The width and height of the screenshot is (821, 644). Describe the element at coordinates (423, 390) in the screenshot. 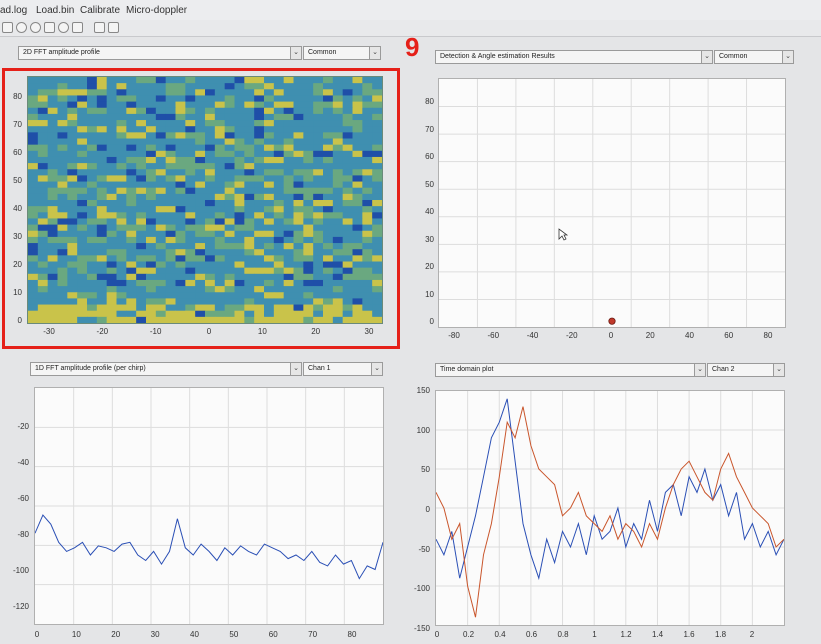

I see `y-tick-label: 150` at that location.